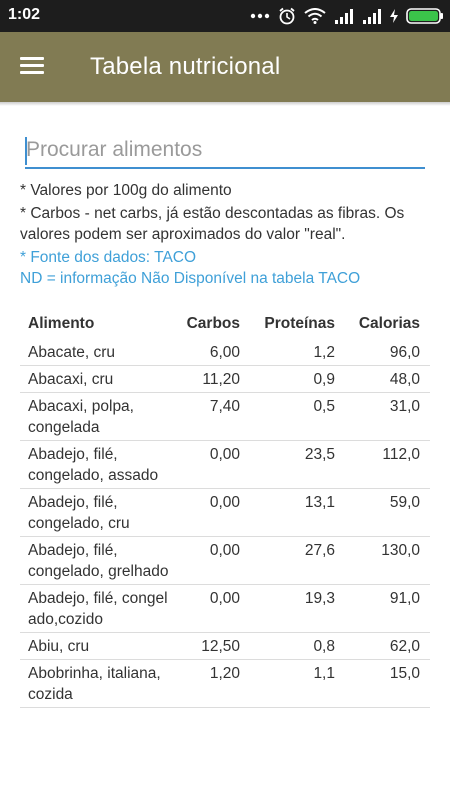 This screenshot has width=450, height=800. I want to click on text-cursor, so click(26, 151).